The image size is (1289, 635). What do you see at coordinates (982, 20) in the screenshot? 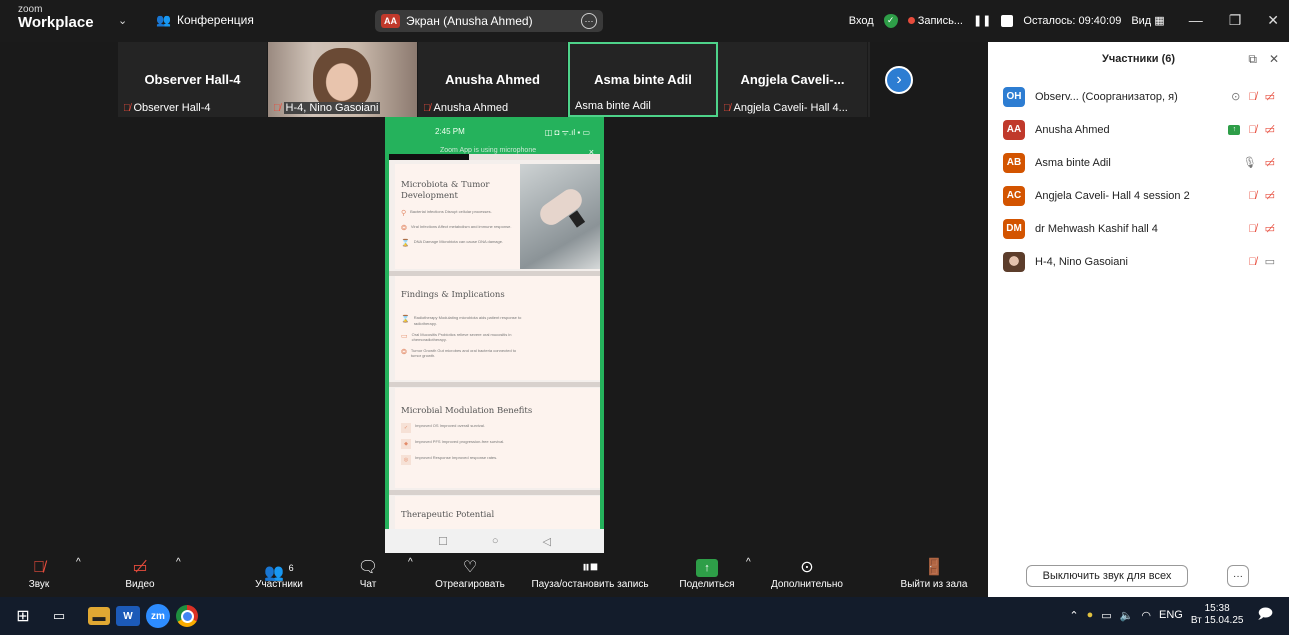
I see `pause-record-icon: ❚❚` at bounding box center [982, 20].